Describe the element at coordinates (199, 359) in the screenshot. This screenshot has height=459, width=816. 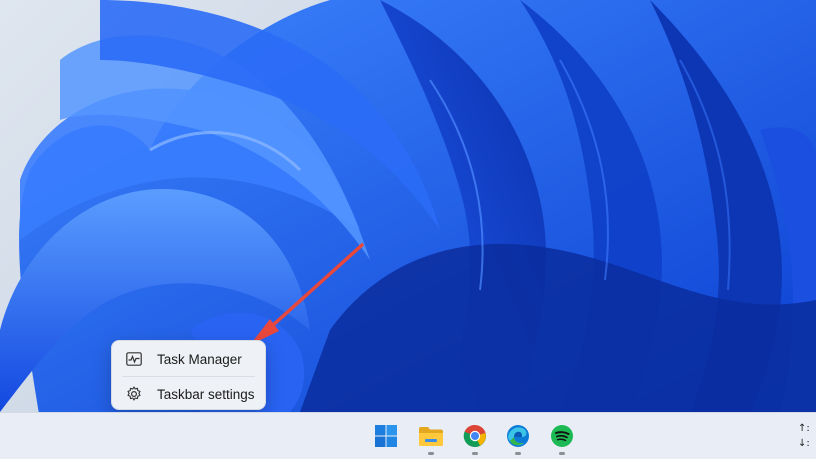
I see `menu-item-label: Task Manager` at that location.